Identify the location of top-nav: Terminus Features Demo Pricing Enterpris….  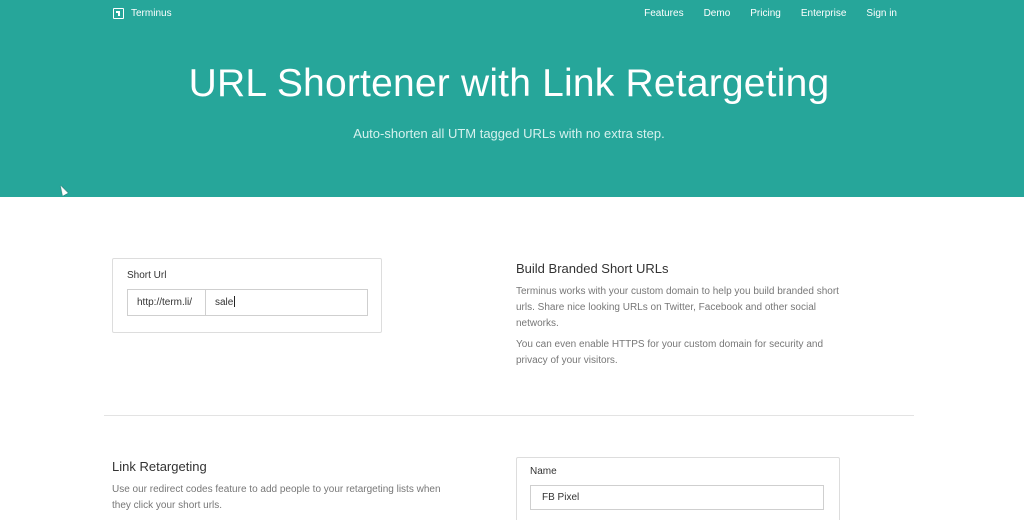
(512, 14).